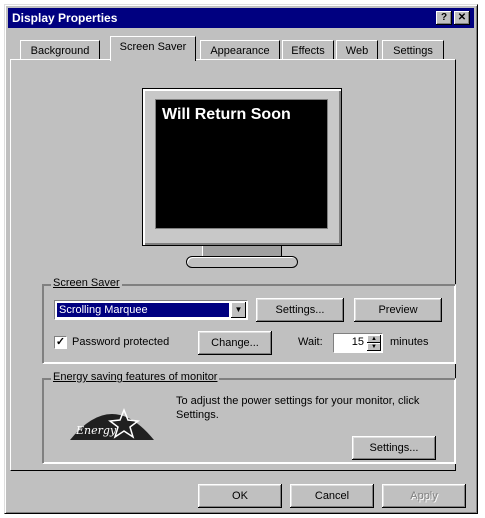 The image size is (485, 518). What do you see at coordinates (310, 342) in the screenshot?
I see `wait-label: Wait:` at bounding box center [310, 342].